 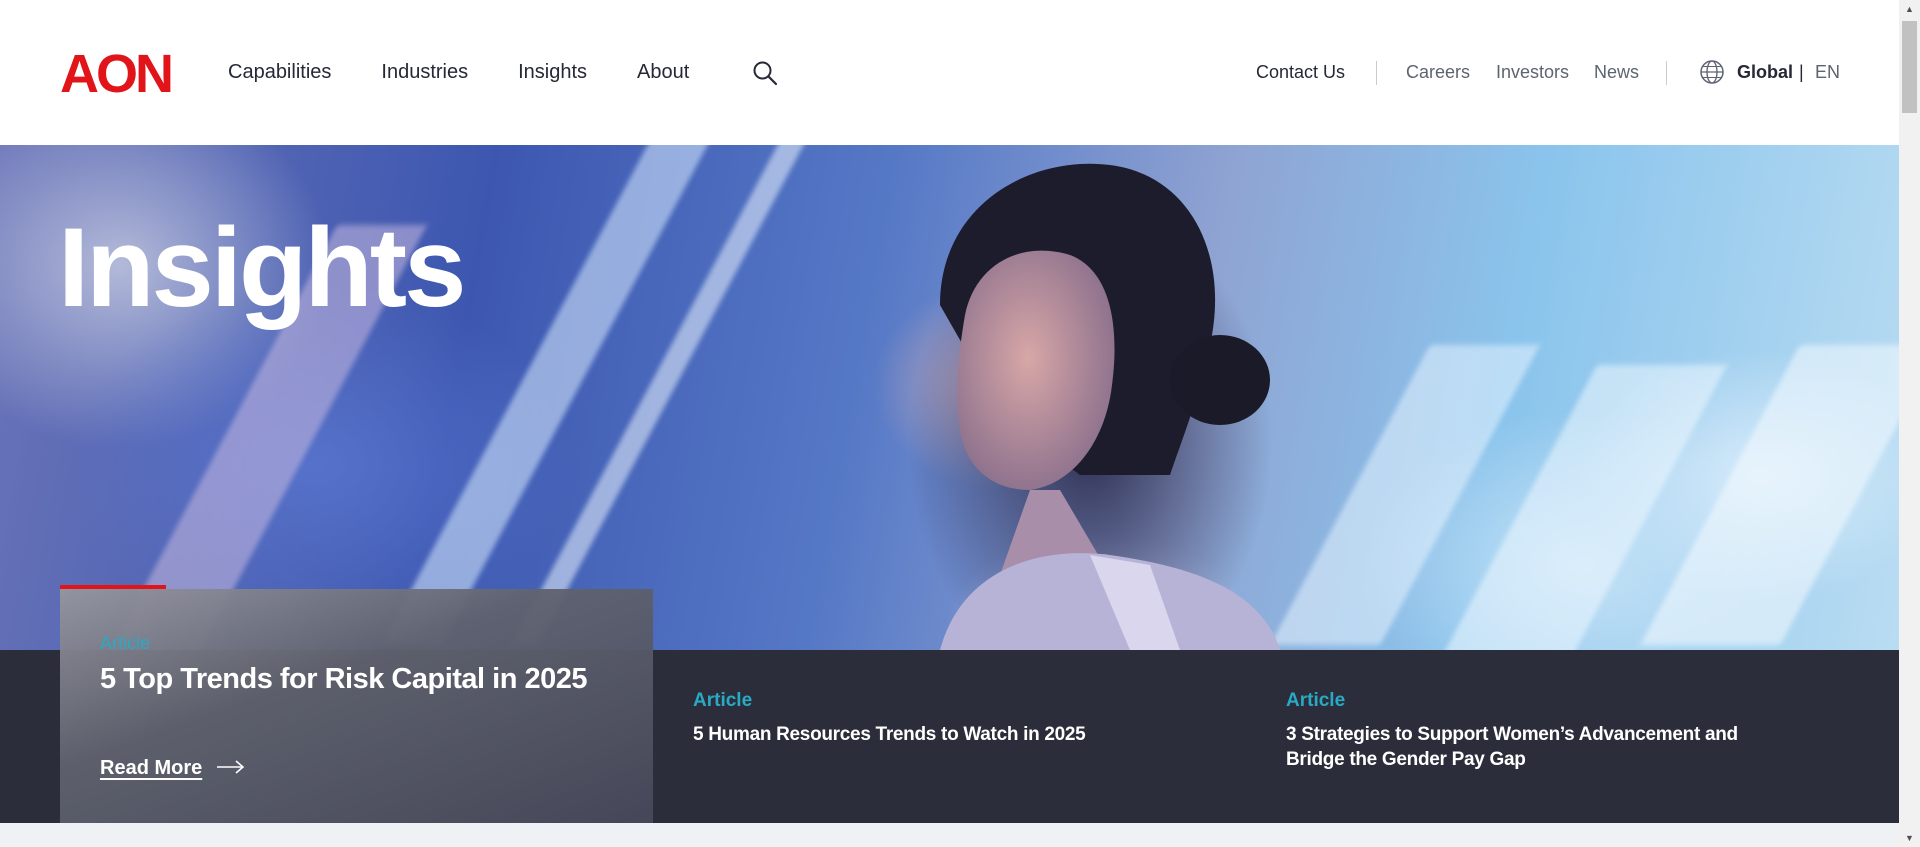 I want to click on region-selector: Global, so click(x=1765, y=72).